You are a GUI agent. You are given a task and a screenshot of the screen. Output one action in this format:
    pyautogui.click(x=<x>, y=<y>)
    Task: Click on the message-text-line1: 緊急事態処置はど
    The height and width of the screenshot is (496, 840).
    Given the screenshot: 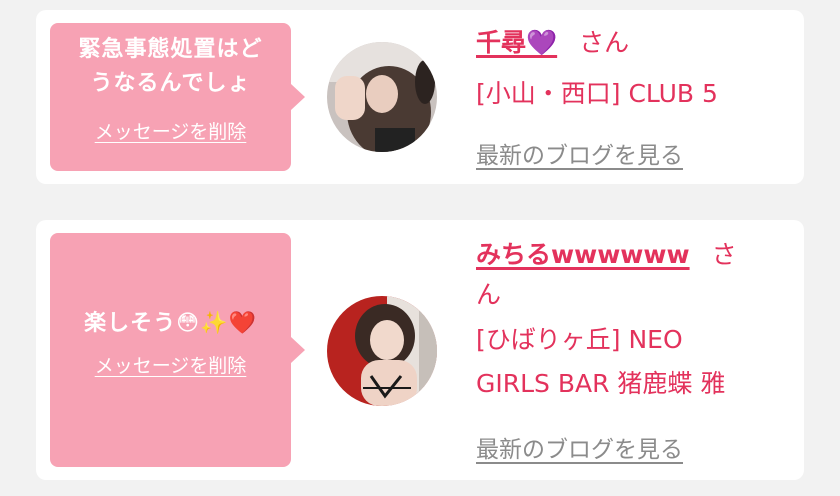 What is the action you would take?
    pyautogui.click(x=170, y=49)
    